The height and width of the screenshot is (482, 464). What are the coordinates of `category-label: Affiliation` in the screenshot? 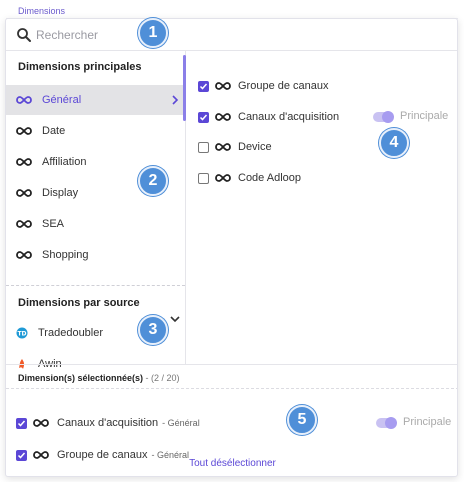 It's located at (64, 162).